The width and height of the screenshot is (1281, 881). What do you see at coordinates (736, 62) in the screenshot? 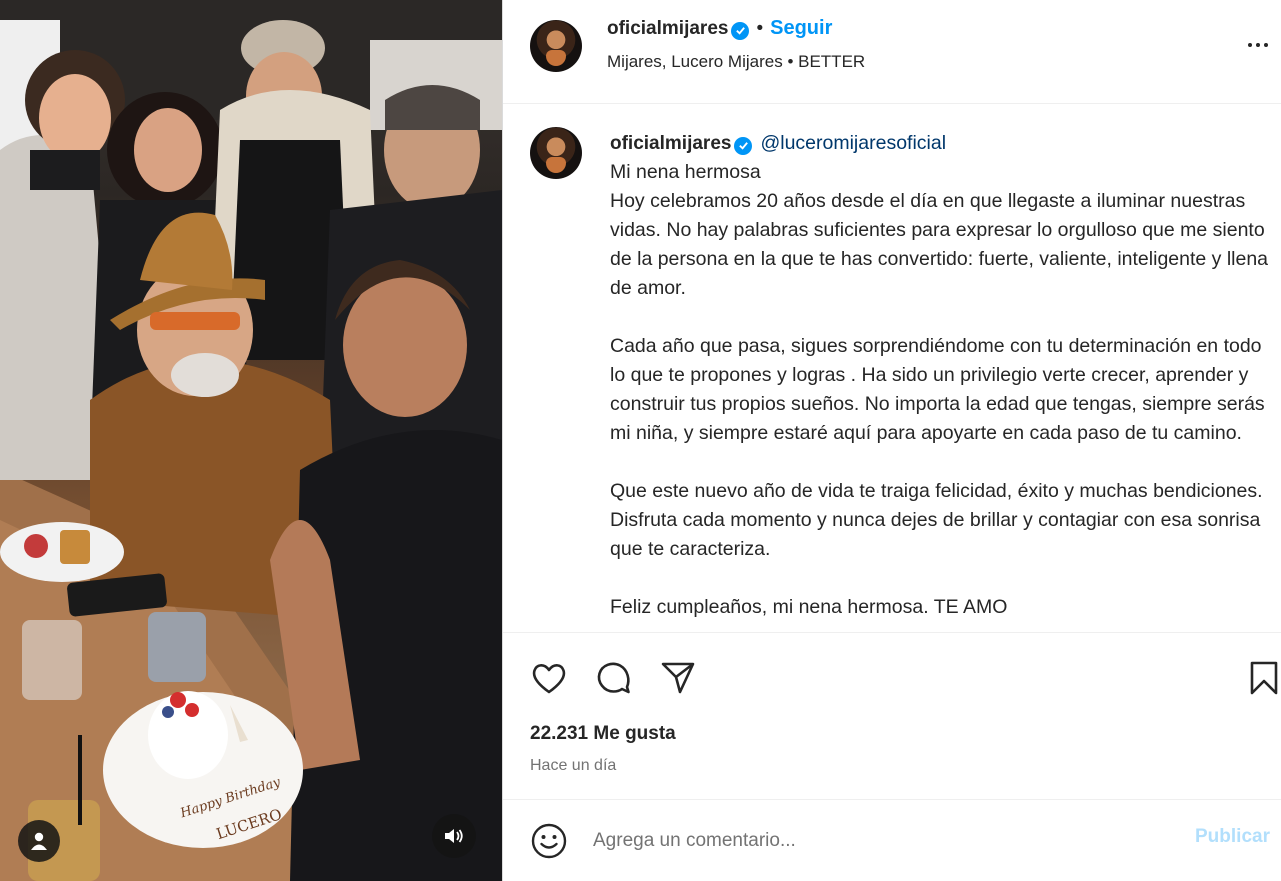
I see `post-audio-subtitle: Mijares, Lucero Mijares • BETTER` at bounding box center [736, 62].